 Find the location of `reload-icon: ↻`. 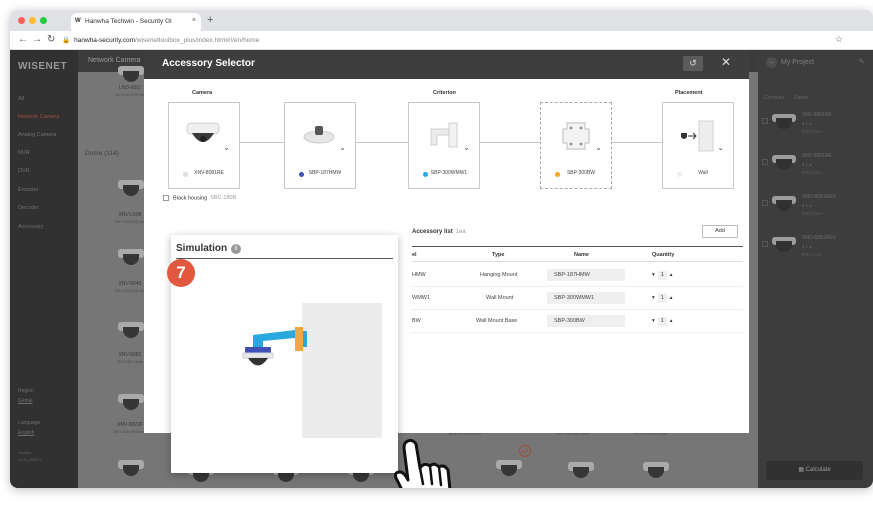

reload-icon: ↻ is located at coordinates (51, 39).